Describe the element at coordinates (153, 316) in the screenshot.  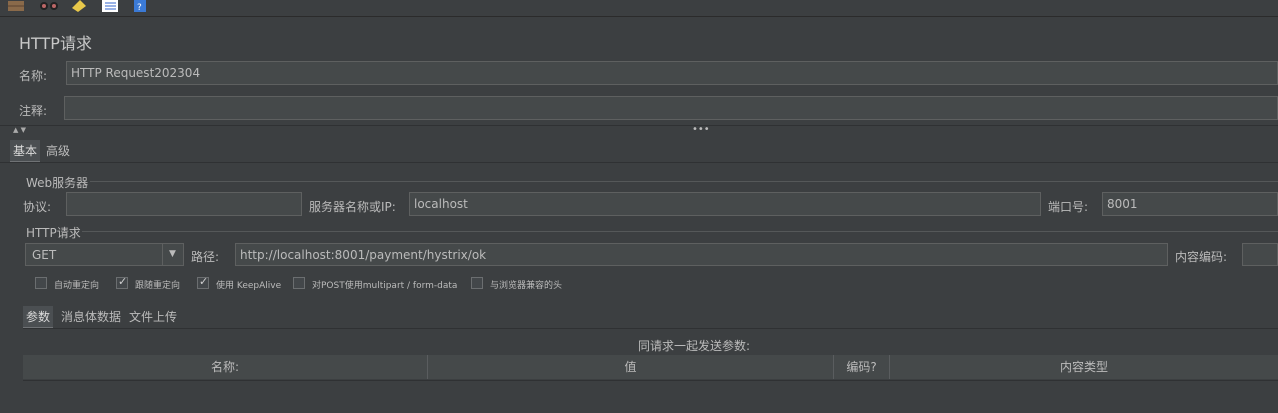
I see `tab-file-upload: 文件上传` at that location.